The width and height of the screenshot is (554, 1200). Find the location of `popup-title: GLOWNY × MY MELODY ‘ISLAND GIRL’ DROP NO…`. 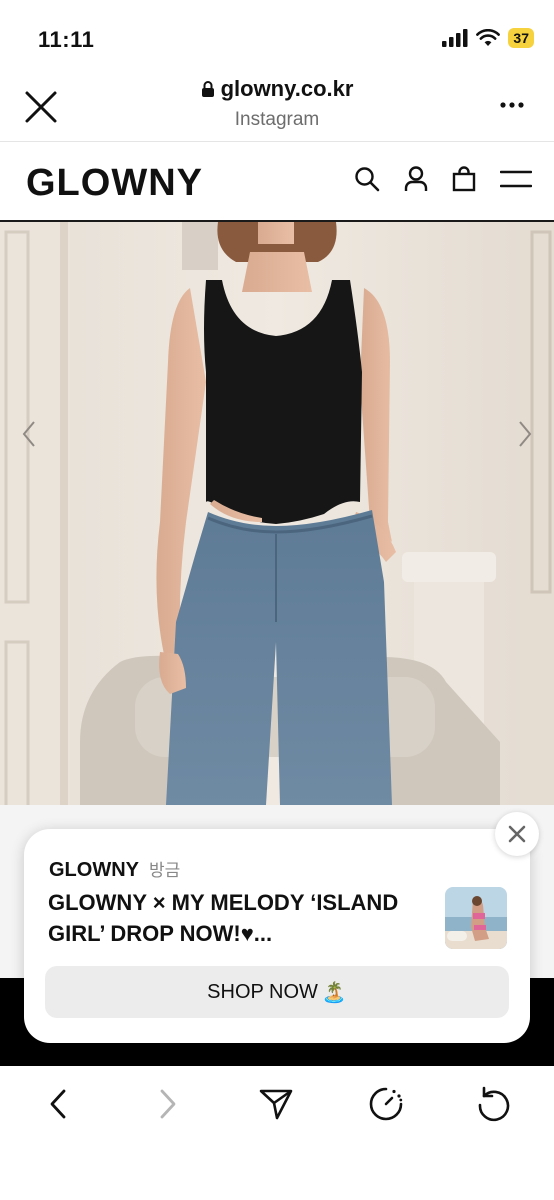

popup-title: GLOWNY × MY MELODY ‘ISLAND GIRL’ DROP NO… is located at coordinates (223, 918).